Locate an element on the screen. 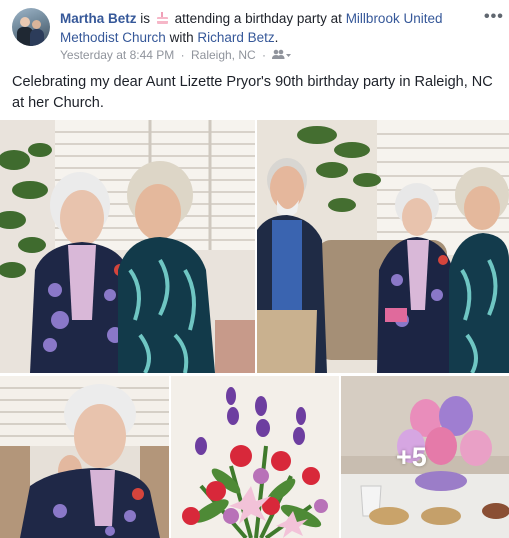  location-link: Raleigh, NC is located at coordinates (223, 55).